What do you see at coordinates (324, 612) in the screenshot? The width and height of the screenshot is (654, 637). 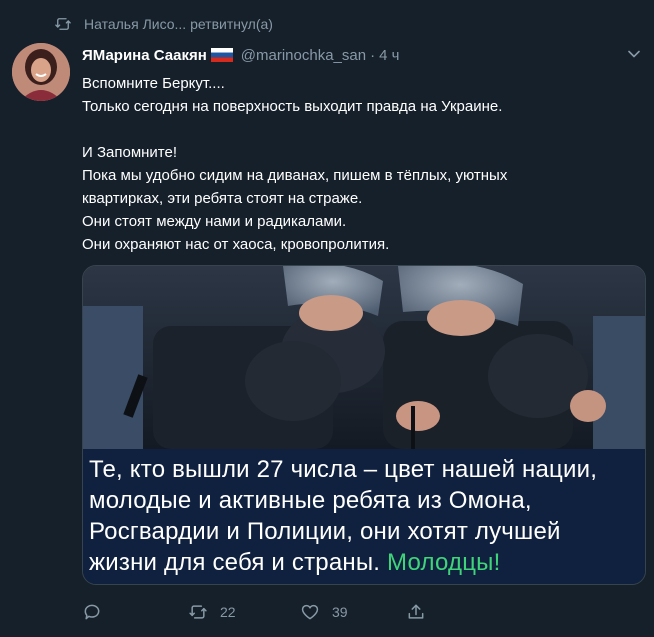 I see `like-button: 39` at bounding box center [324, 612].